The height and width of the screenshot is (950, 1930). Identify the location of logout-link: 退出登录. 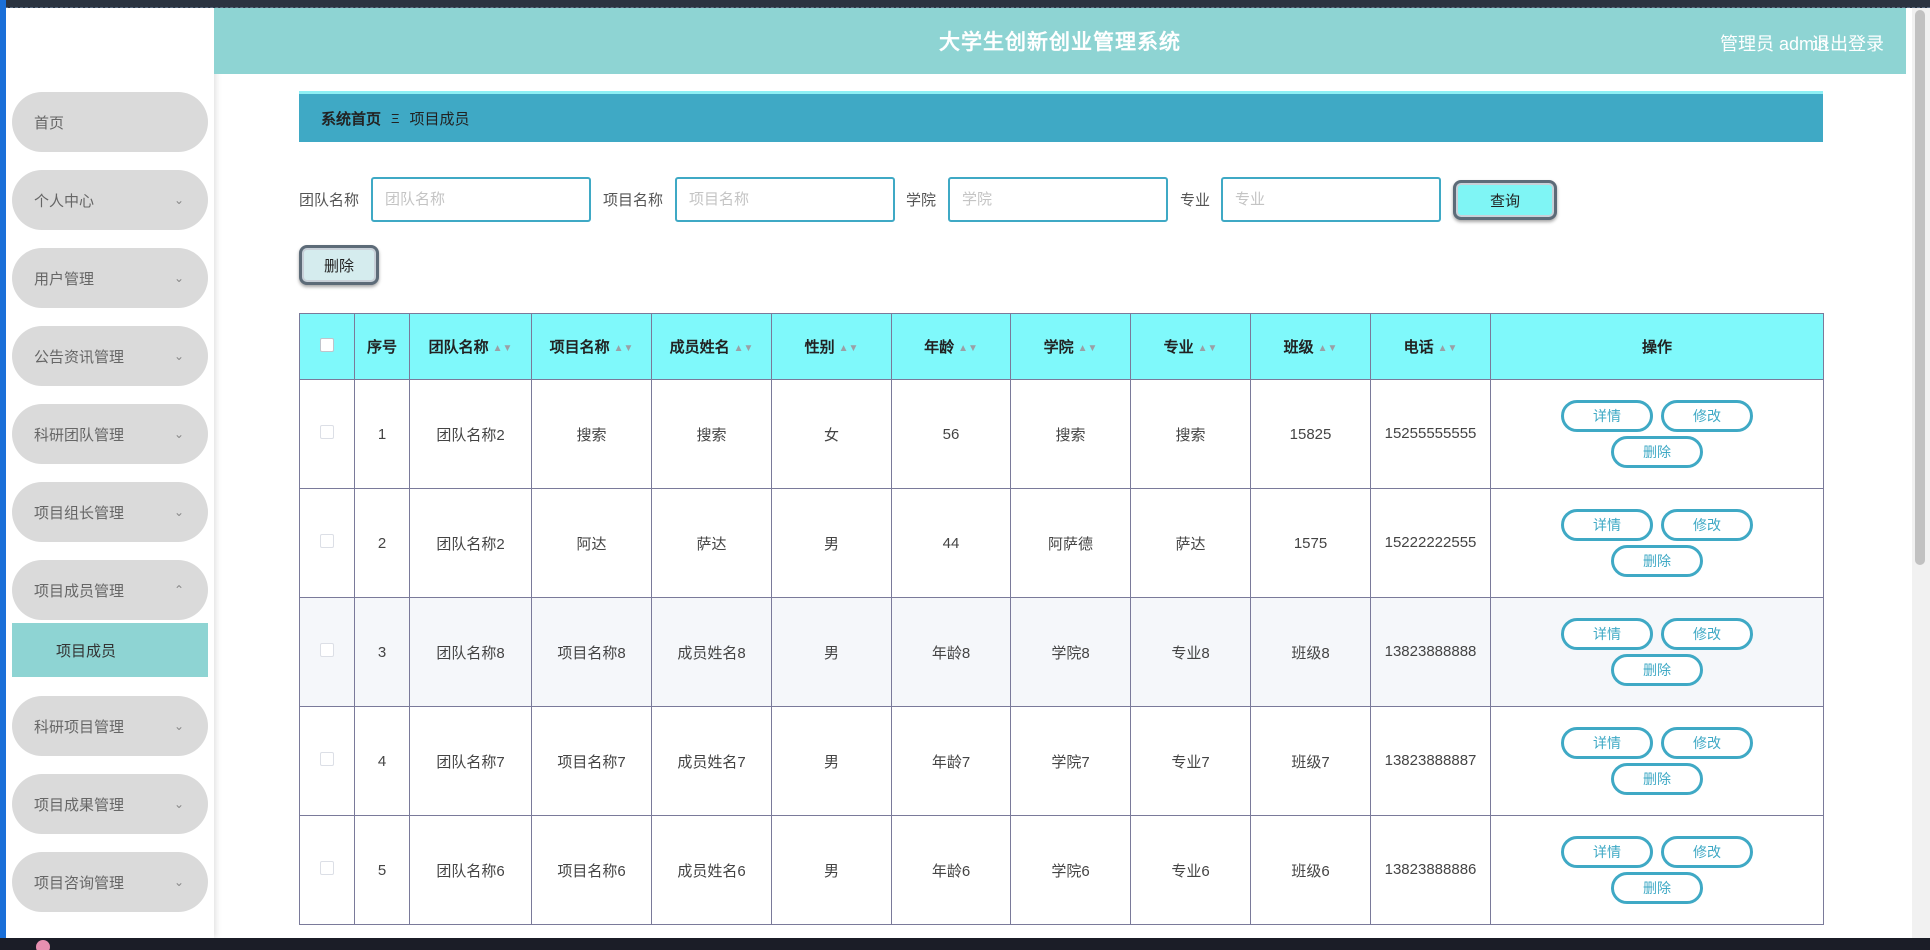
(1848, 43).